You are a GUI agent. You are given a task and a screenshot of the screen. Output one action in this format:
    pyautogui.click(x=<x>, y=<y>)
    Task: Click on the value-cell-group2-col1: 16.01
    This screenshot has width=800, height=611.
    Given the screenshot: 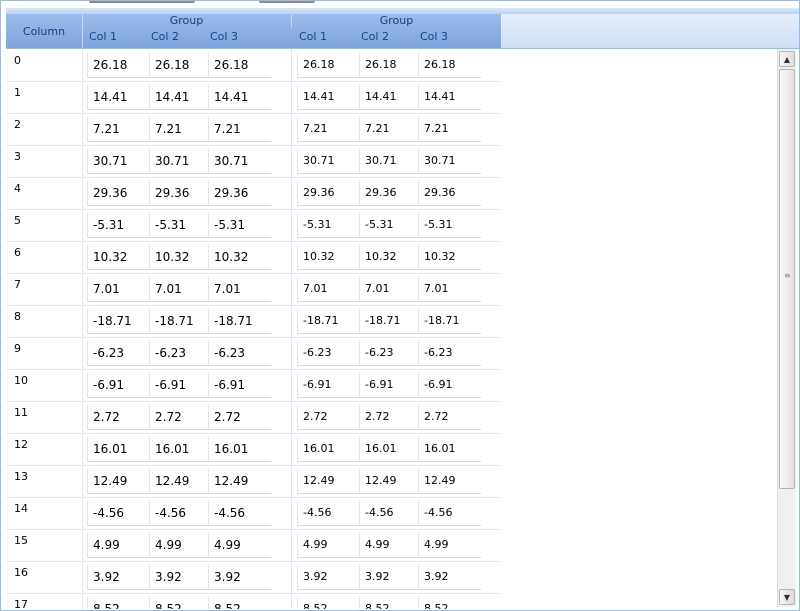 What is the action you would take?
    pyautogui.click(x=328, y=449)
    